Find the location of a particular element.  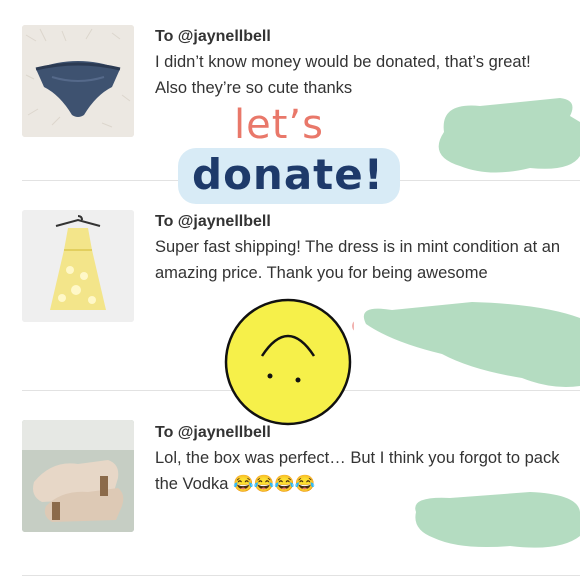

sticker-line1: let’s is located at coordinates (279, 125).